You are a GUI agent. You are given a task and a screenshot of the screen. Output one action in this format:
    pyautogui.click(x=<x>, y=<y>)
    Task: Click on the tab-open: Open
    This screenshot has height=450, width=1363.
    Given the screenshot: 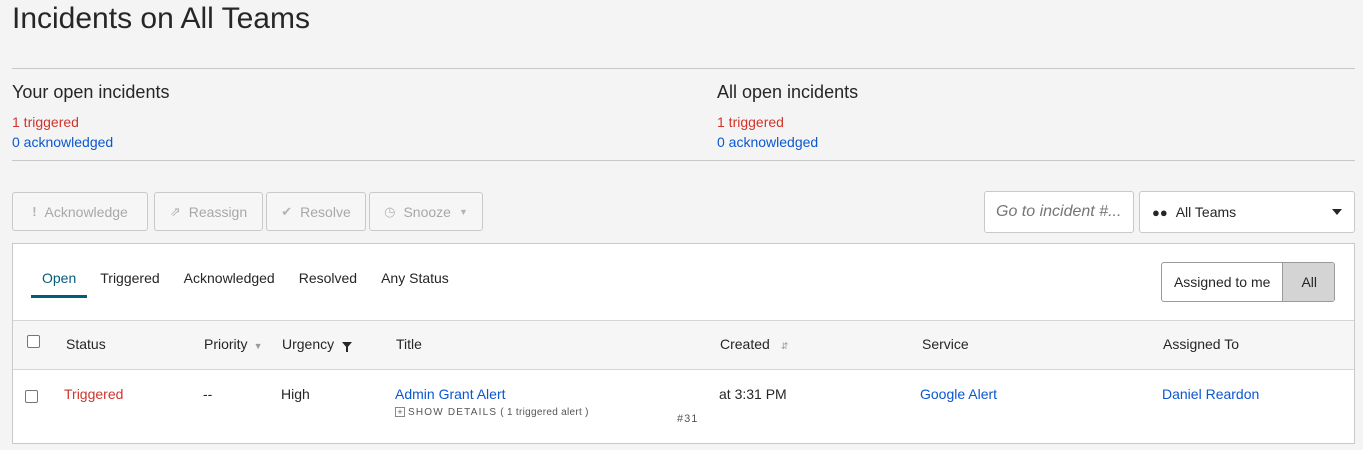 What is the action you would take?
    pyautogui.click(x=59, y=284)
    